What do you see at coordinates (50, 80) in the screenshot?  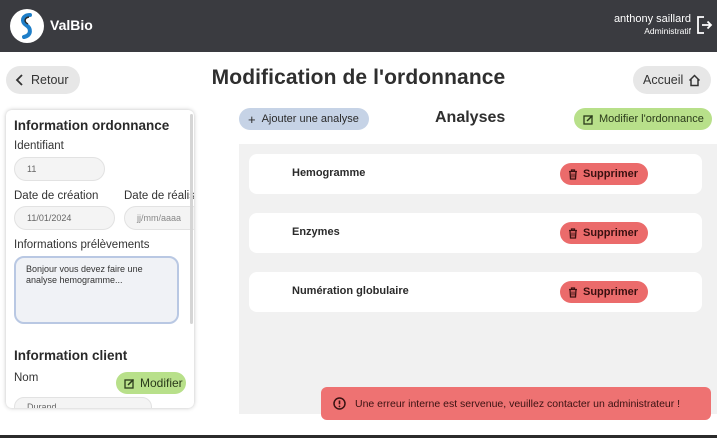 I see `back-button-label: Retour` at bounding box center [50, 80].